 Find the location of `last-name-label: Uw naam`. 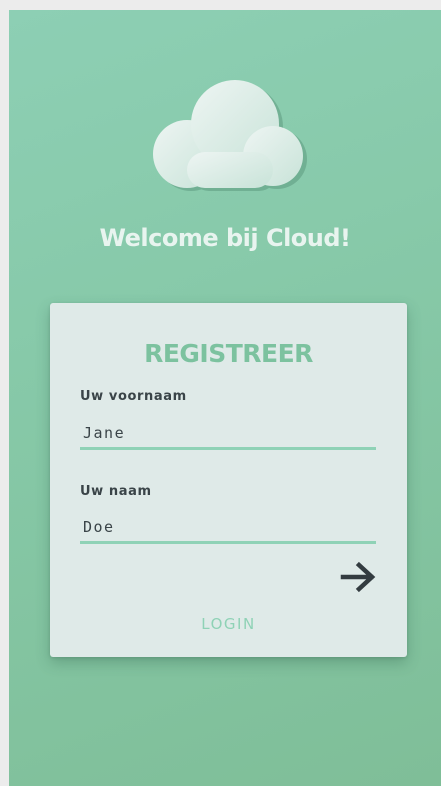

last-name-label: Uw naam is located at coordinates (116, 491).